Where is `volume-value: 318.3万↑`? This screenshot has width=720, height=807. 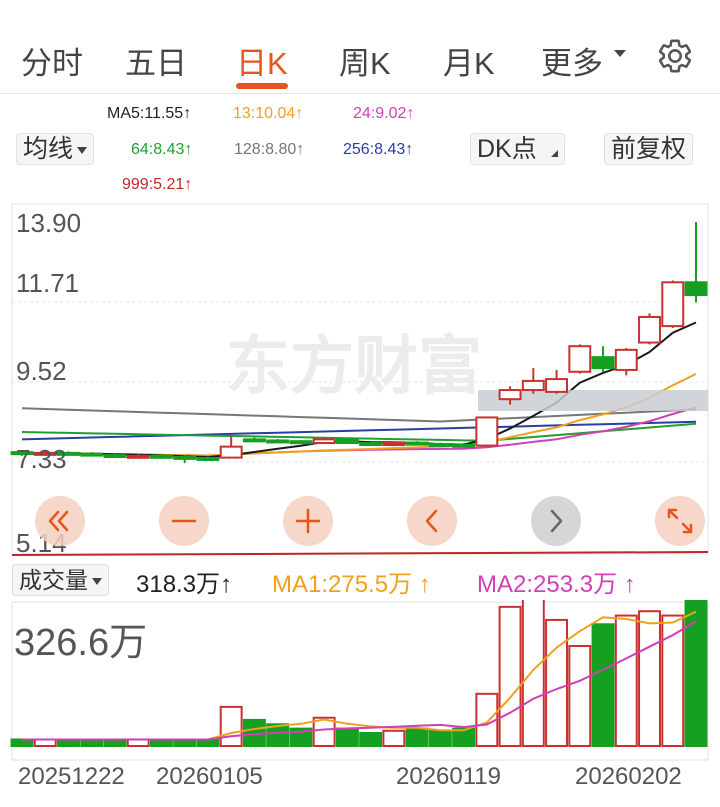 volume-value: 318.3万↑ is located at coordinates (184, 584).